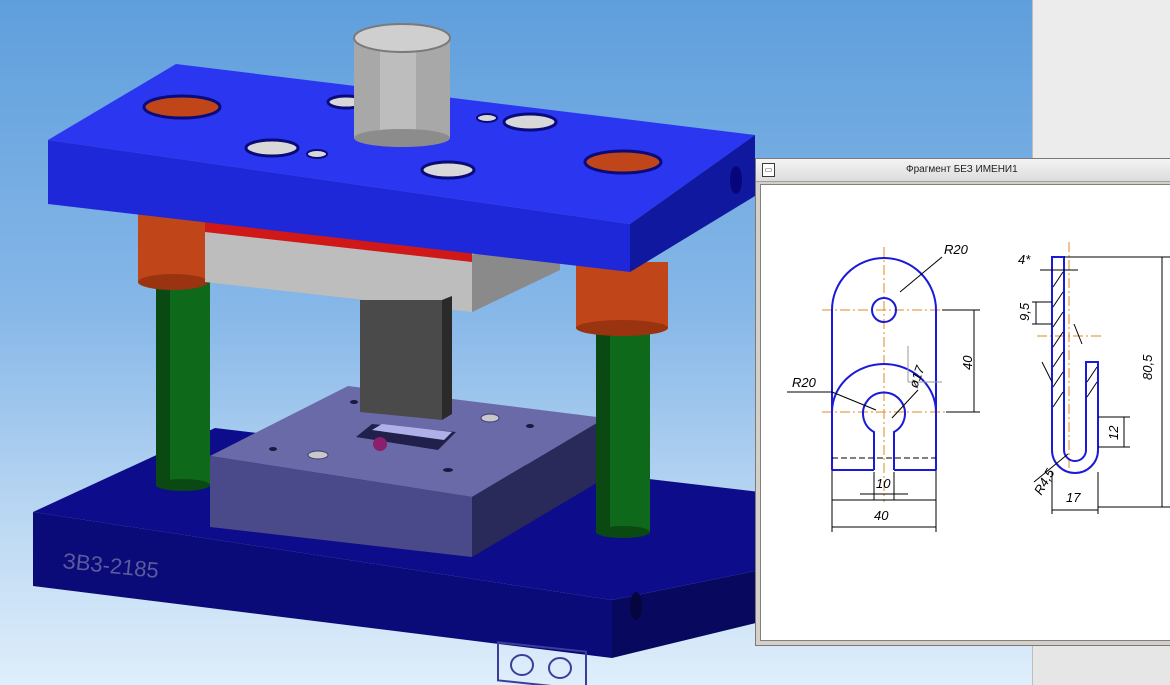 This screenshot has height=685, width=1170. What do you see at coordinates (623, 532) in the screenshot?
I see `guide-pillar-right-base` at bounding box center [623, 532].